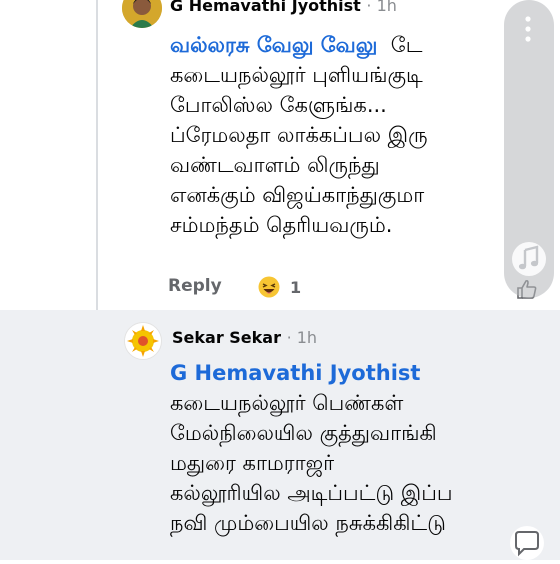  What do you see at coordinates (287, 403) in the screenshot?
I see `comment-line: கடையநல்லூர் பெண்கள்` at bounding box center [287, 403].